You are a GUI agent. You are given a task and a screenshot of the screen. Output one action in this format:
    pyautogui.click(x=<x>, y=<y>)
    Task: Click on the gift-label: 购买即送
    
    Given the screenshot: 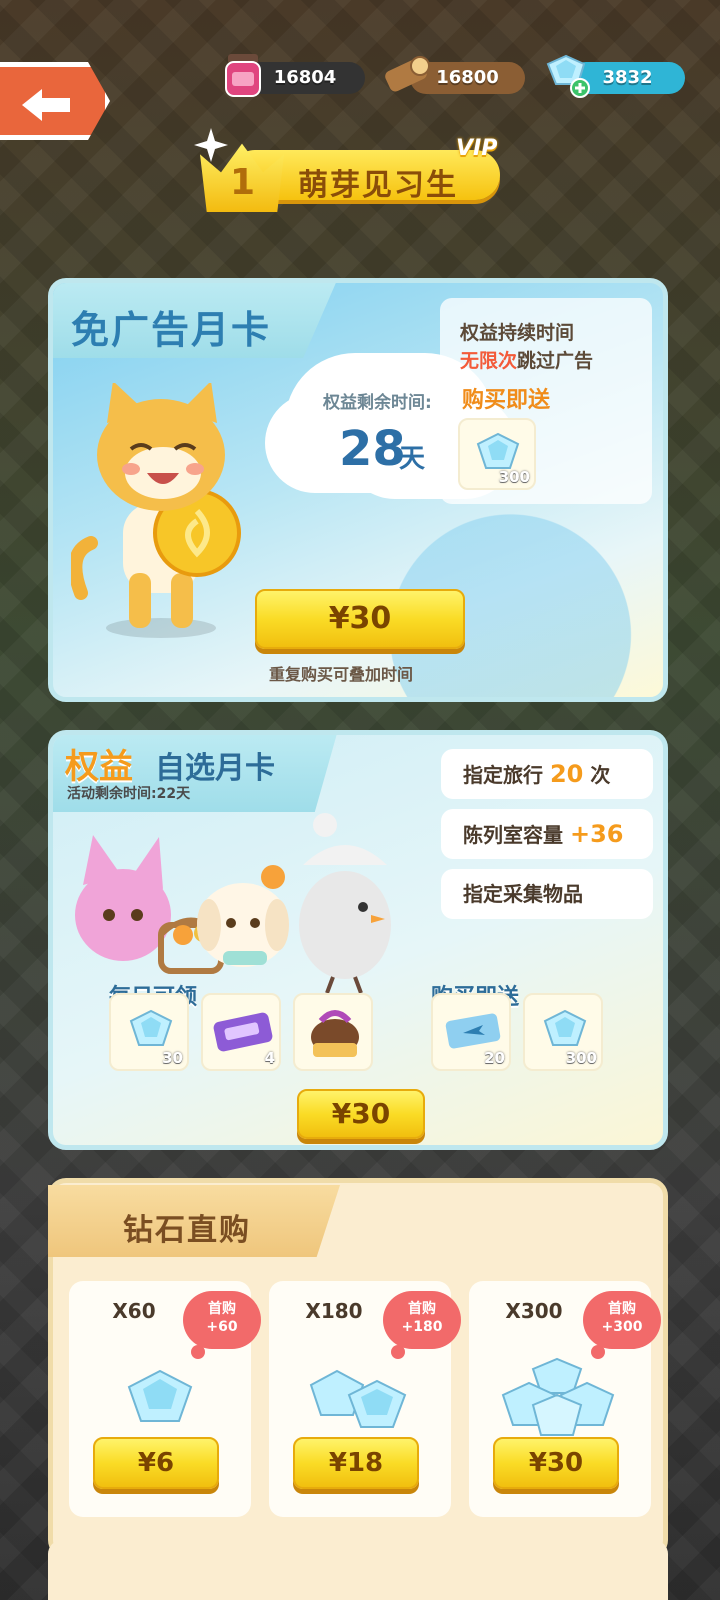 What is the action you would take?
    pyautogui.click(x=506, y=400)
    